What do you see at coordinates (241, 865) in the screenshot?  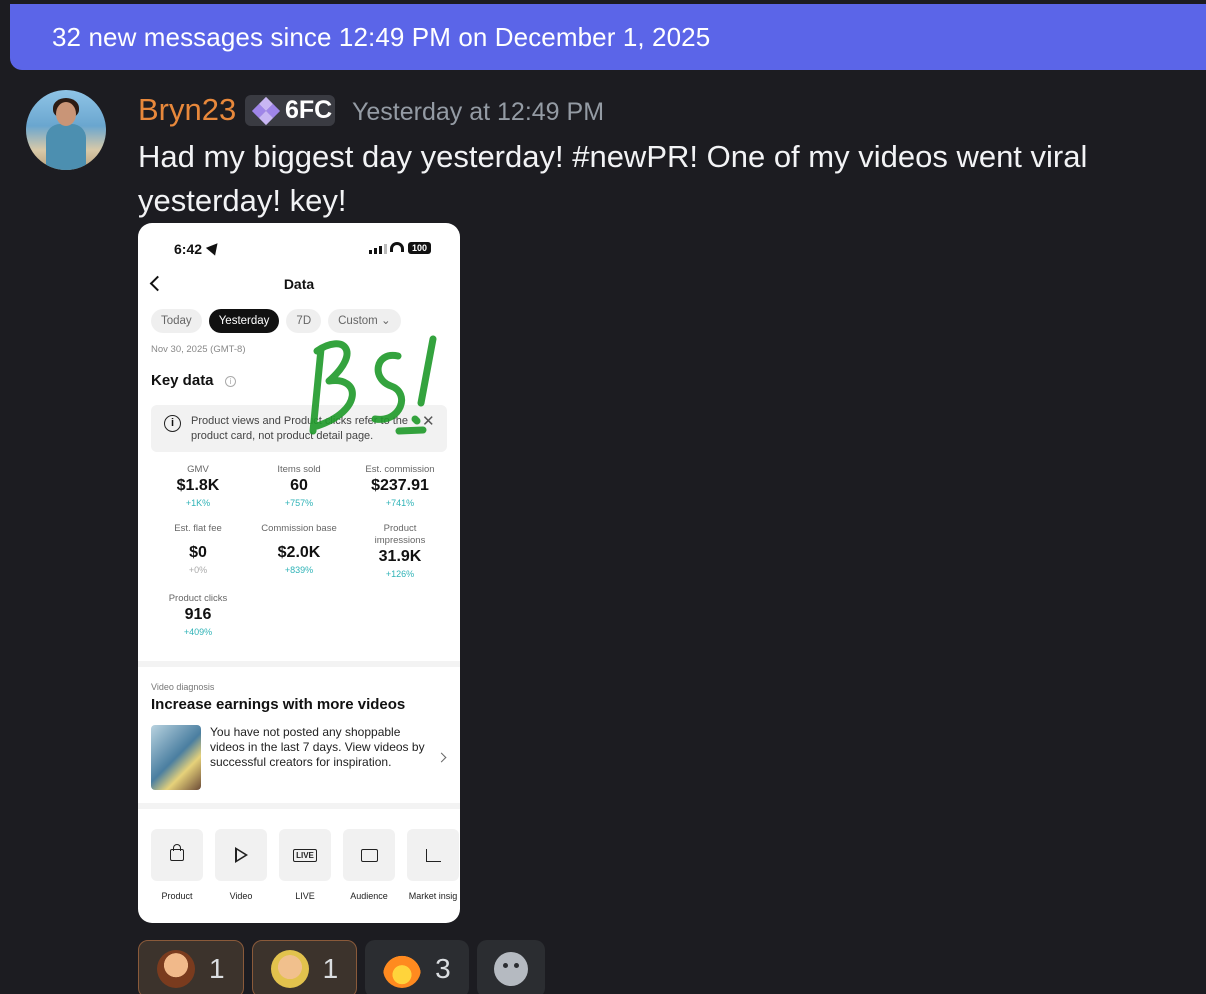 I see `tool-video: Video` at bounding box center [241, 865].